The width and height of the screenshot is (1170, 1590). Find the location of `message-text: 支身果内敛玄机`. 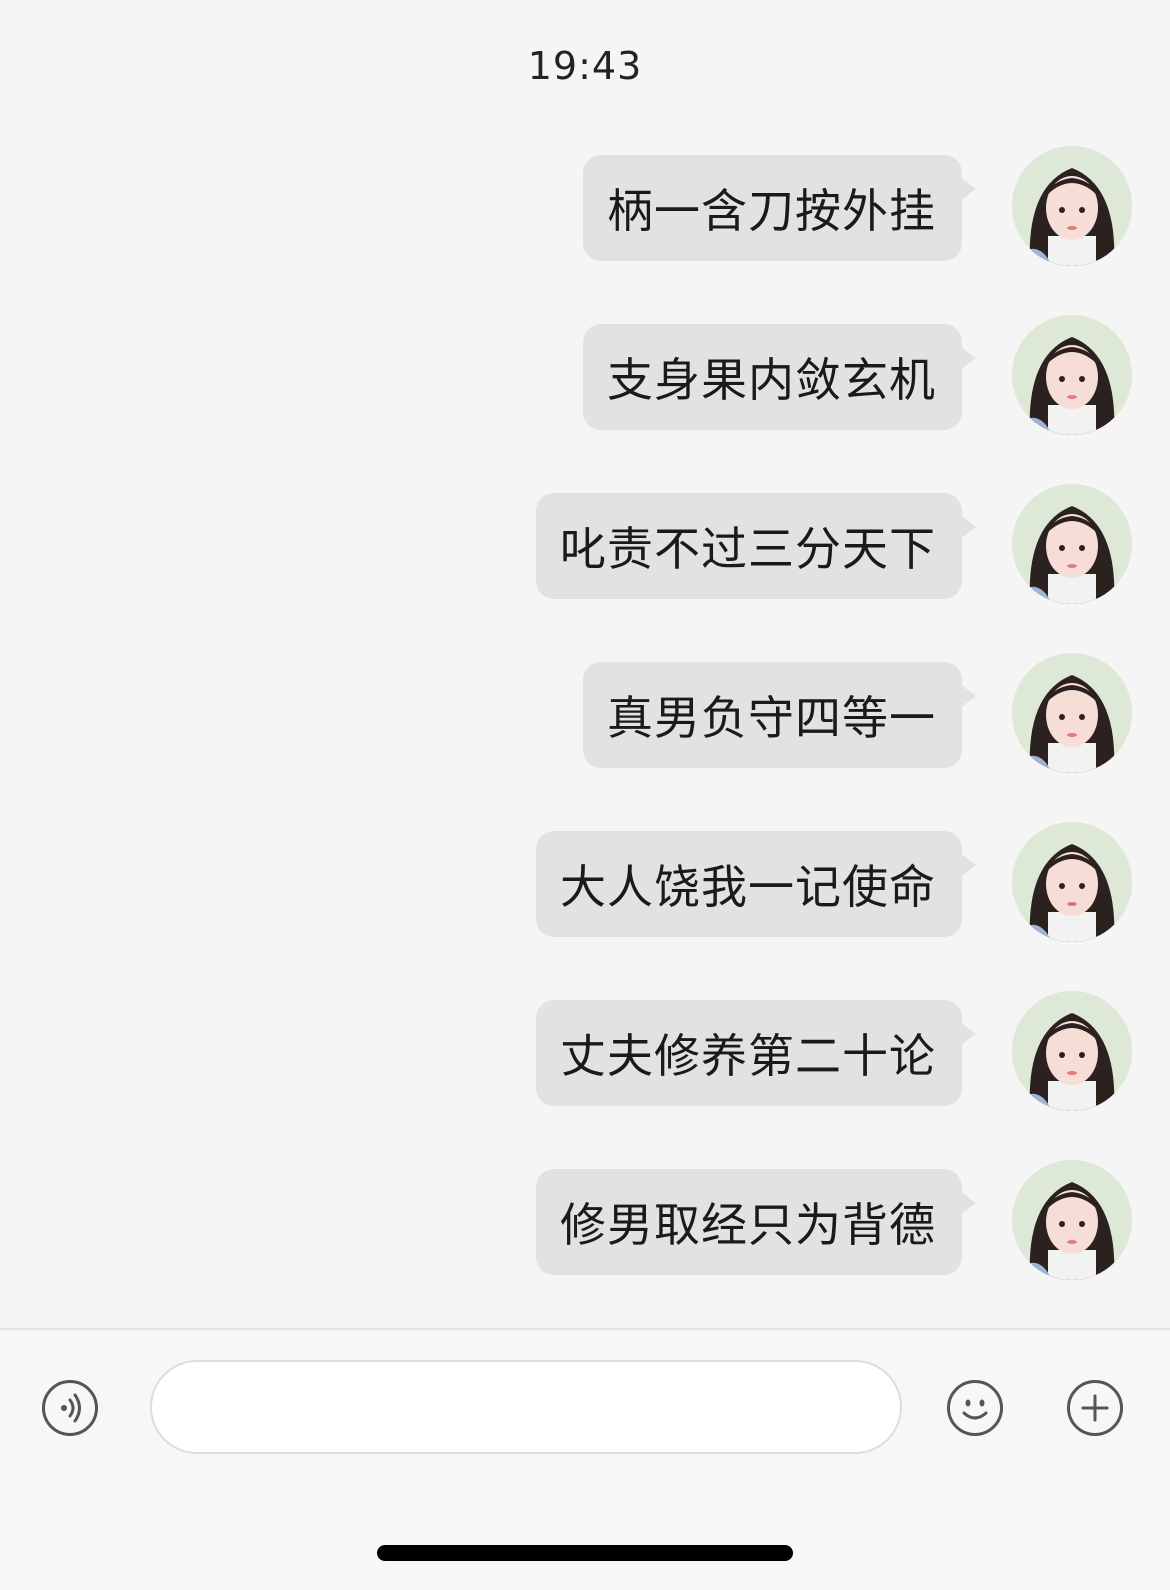

message-text: 支身果内敛玄机 is located at coordinates (771, 380).